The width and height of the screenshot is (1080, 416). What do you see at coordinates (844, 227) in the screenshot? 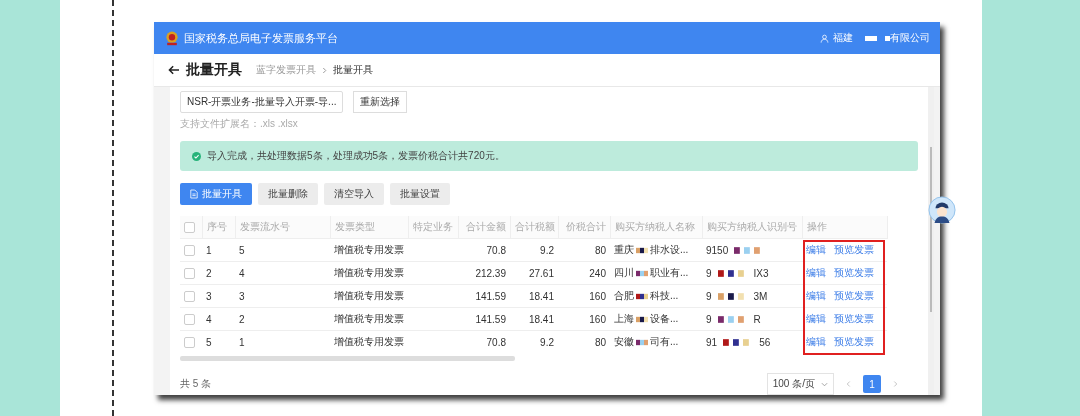
I see `column-header: 操作` at bounding box center [844, 227].